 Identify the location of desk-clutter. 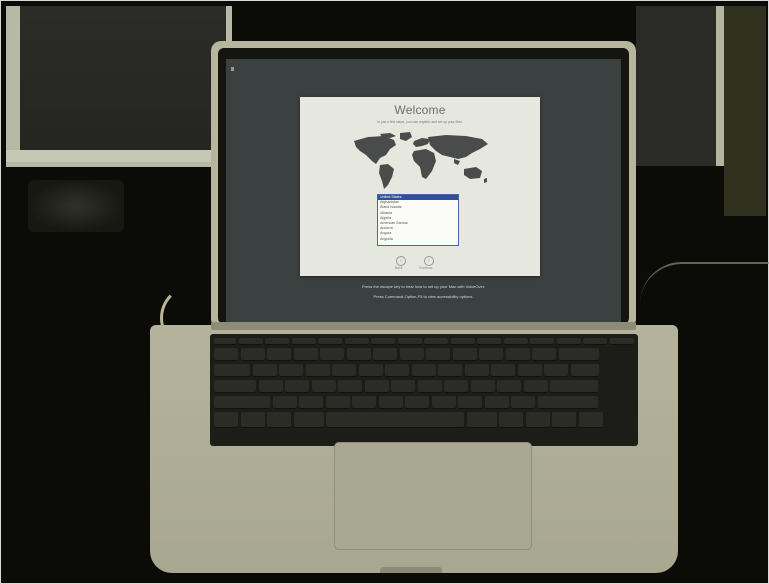
(76, 206).